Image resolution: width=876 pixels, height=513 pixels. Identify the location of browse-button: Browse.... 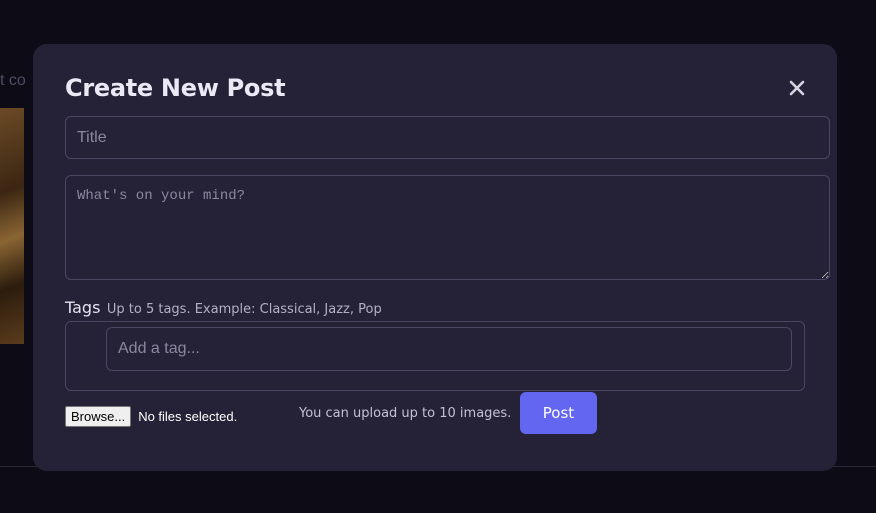
(98, 416).